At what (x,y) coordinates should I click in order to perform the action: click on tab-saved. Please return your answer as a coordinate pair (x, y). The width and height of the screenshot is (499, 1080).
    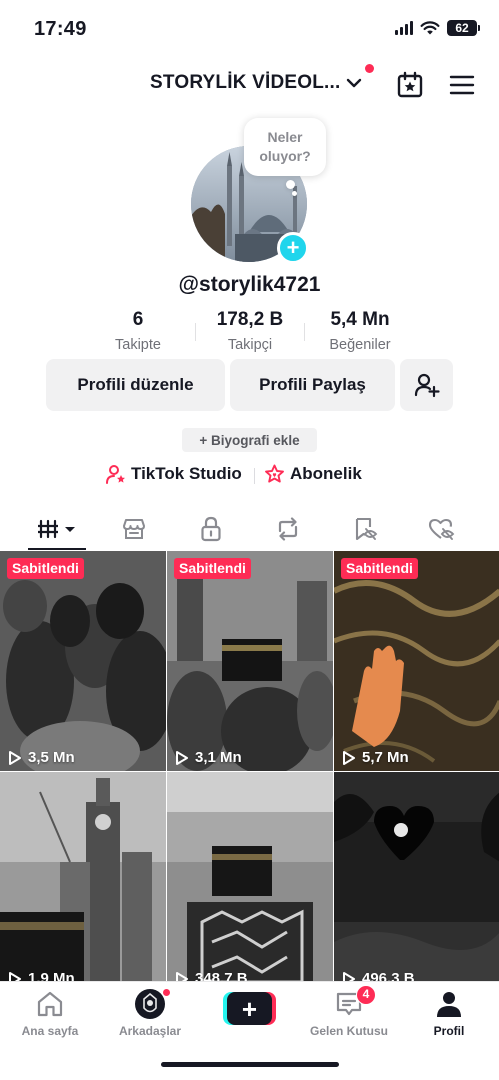
    Looking at the image, I should click on (366, 529).